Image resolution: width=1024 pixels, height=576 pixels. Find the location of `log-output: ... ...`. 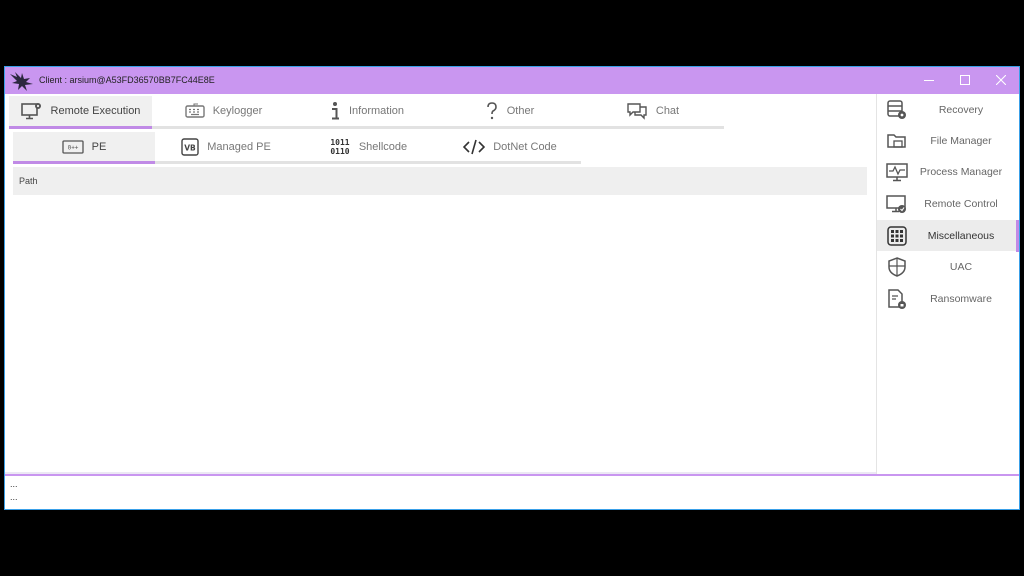

log-output: ... ... is located at coordinates (512, 491).